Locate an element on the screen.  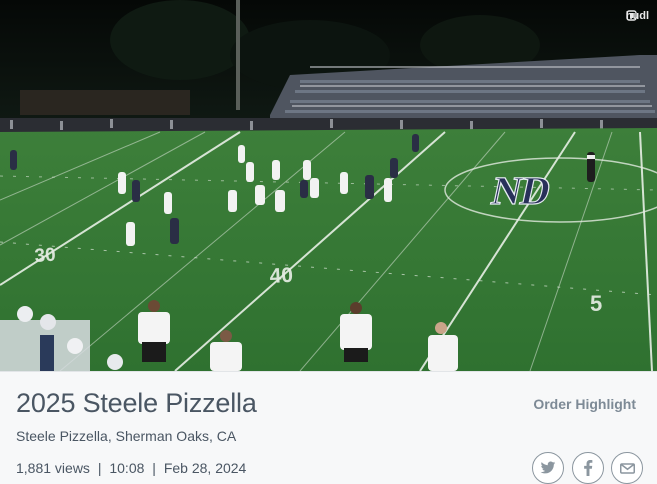
upload-date: Feb 28, 2024 is located at coordinates (205, 468).